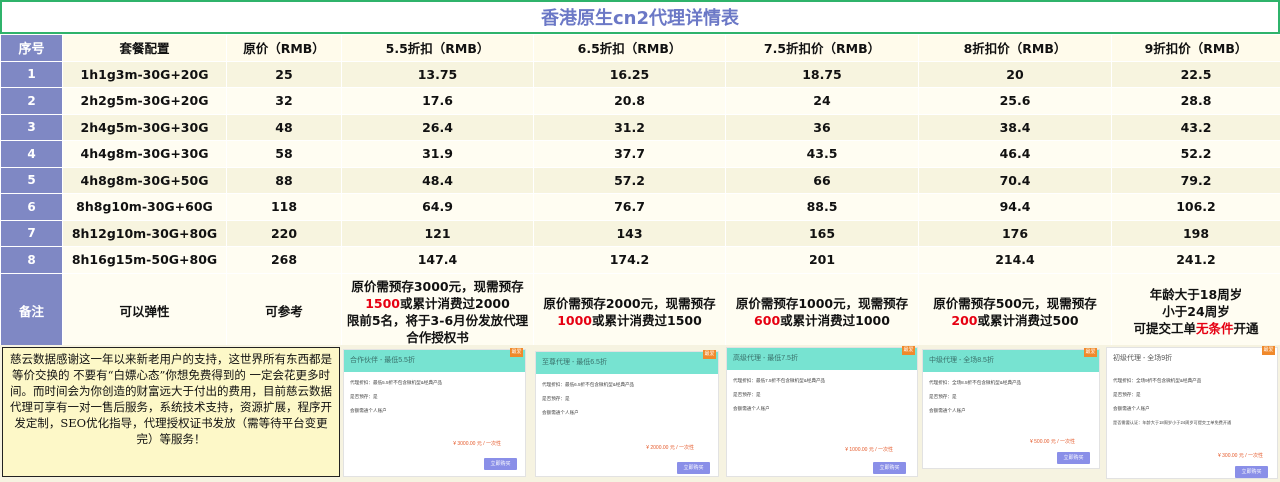  I want to click on row-price-55: 64.9, so click(437, 207).